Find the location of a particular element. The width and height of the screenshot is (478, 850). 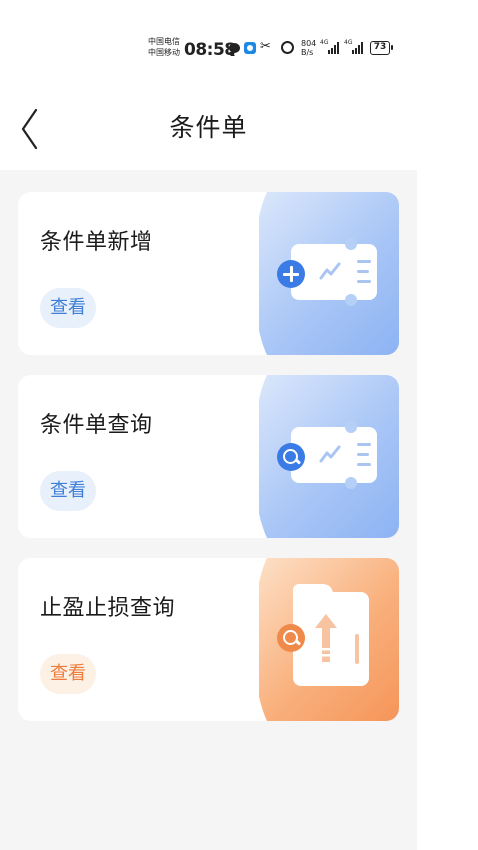

card-title: 止盈止损查询 is located at coordinates (108, 608).